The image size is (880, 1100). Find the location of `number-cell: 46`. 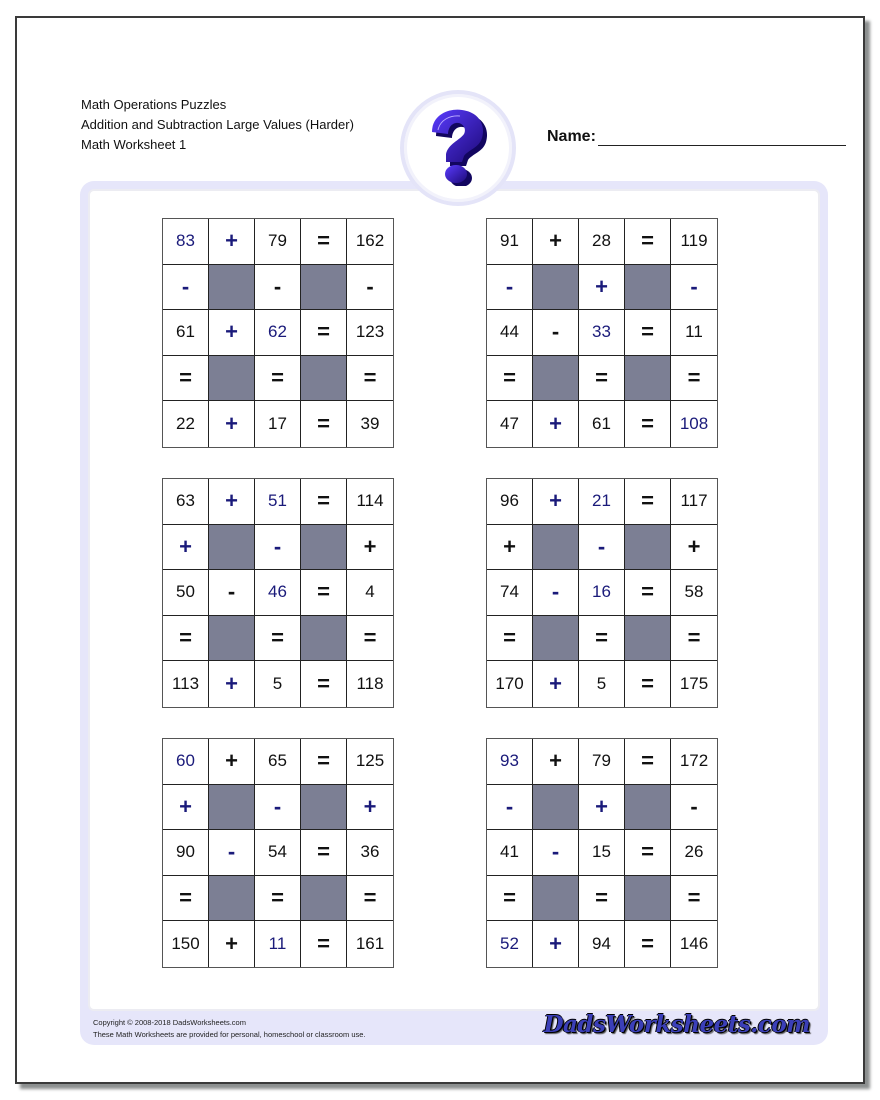

number-cell: 46 is located at coordinates (278, 593).